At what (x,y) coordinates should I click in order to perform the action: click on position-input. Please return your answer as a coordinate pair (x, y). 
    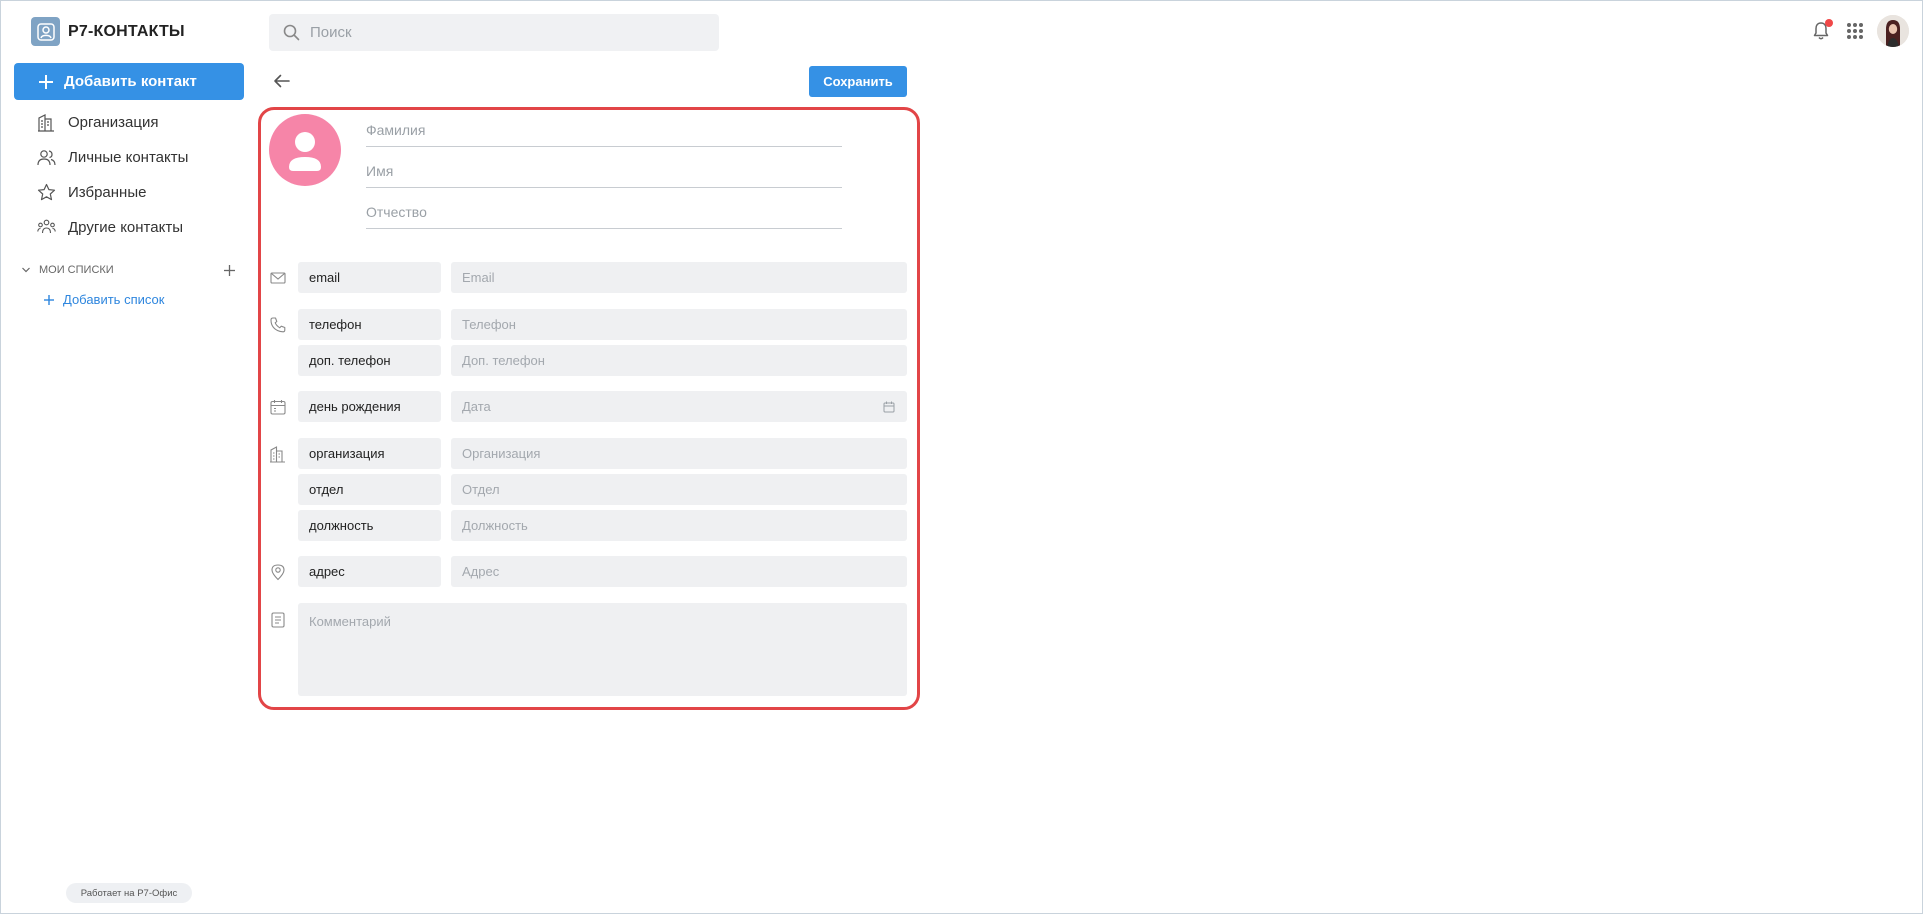
    Looking at the image, I should click on (678, 525).